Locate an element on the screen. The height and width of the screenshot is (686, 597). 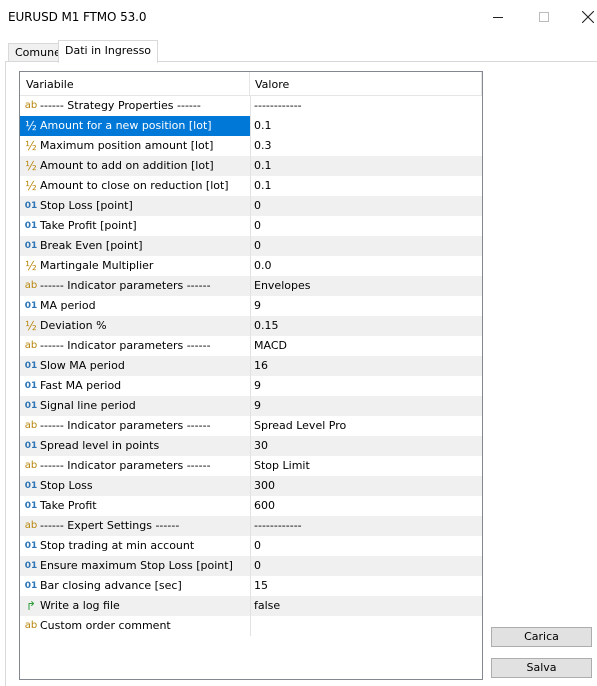
variable-value: 0.3 is located at coordinates (263, 146).